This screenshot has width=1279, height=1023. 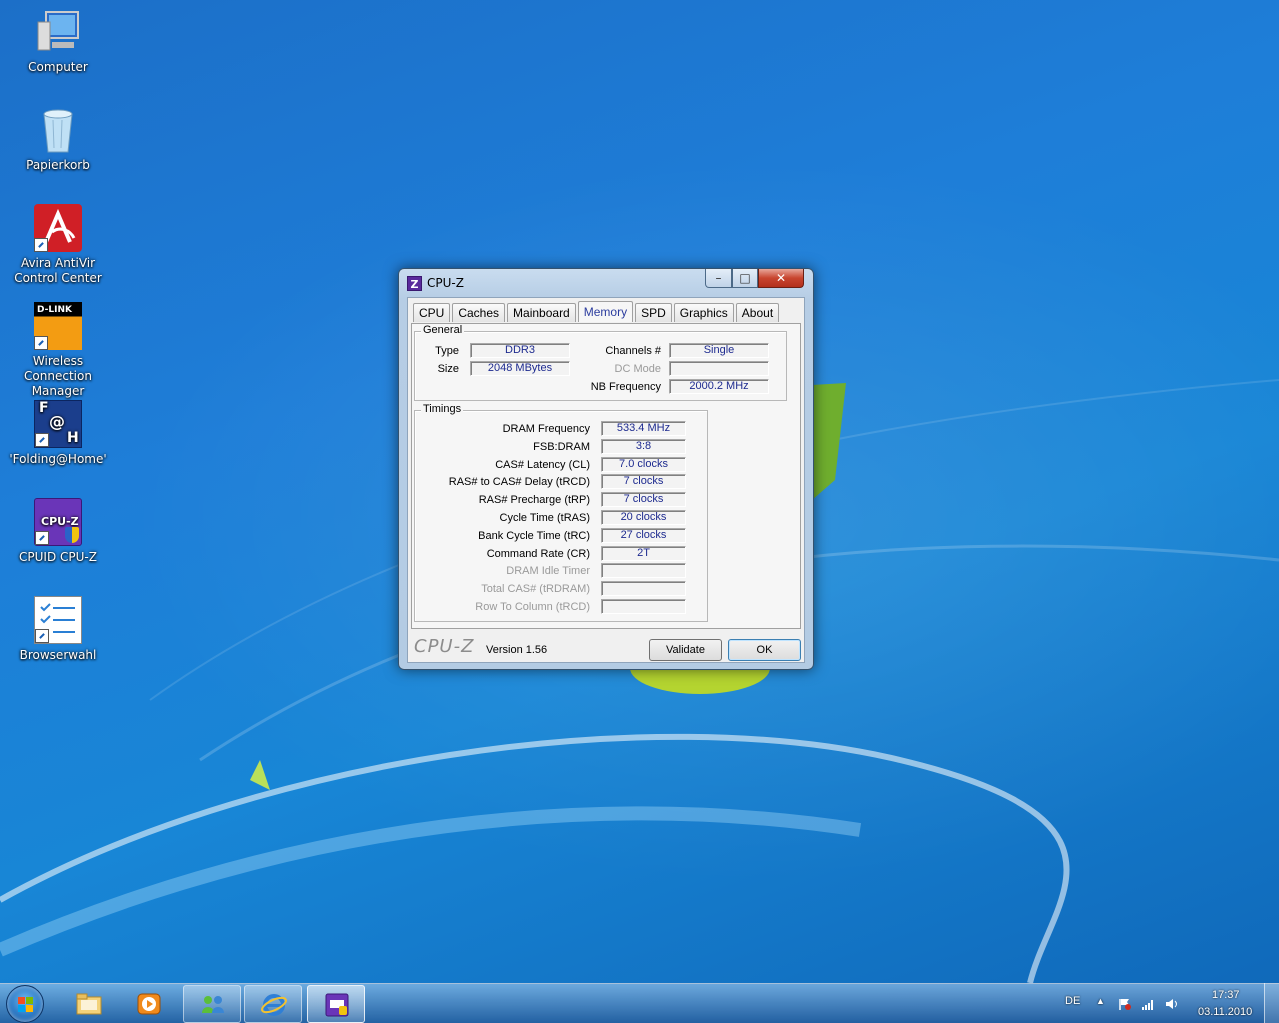 What do you see at coordinates (1226, 995) in the screenshot?
I see `clock-time: 17:37` at bounding box center [1226, 995].